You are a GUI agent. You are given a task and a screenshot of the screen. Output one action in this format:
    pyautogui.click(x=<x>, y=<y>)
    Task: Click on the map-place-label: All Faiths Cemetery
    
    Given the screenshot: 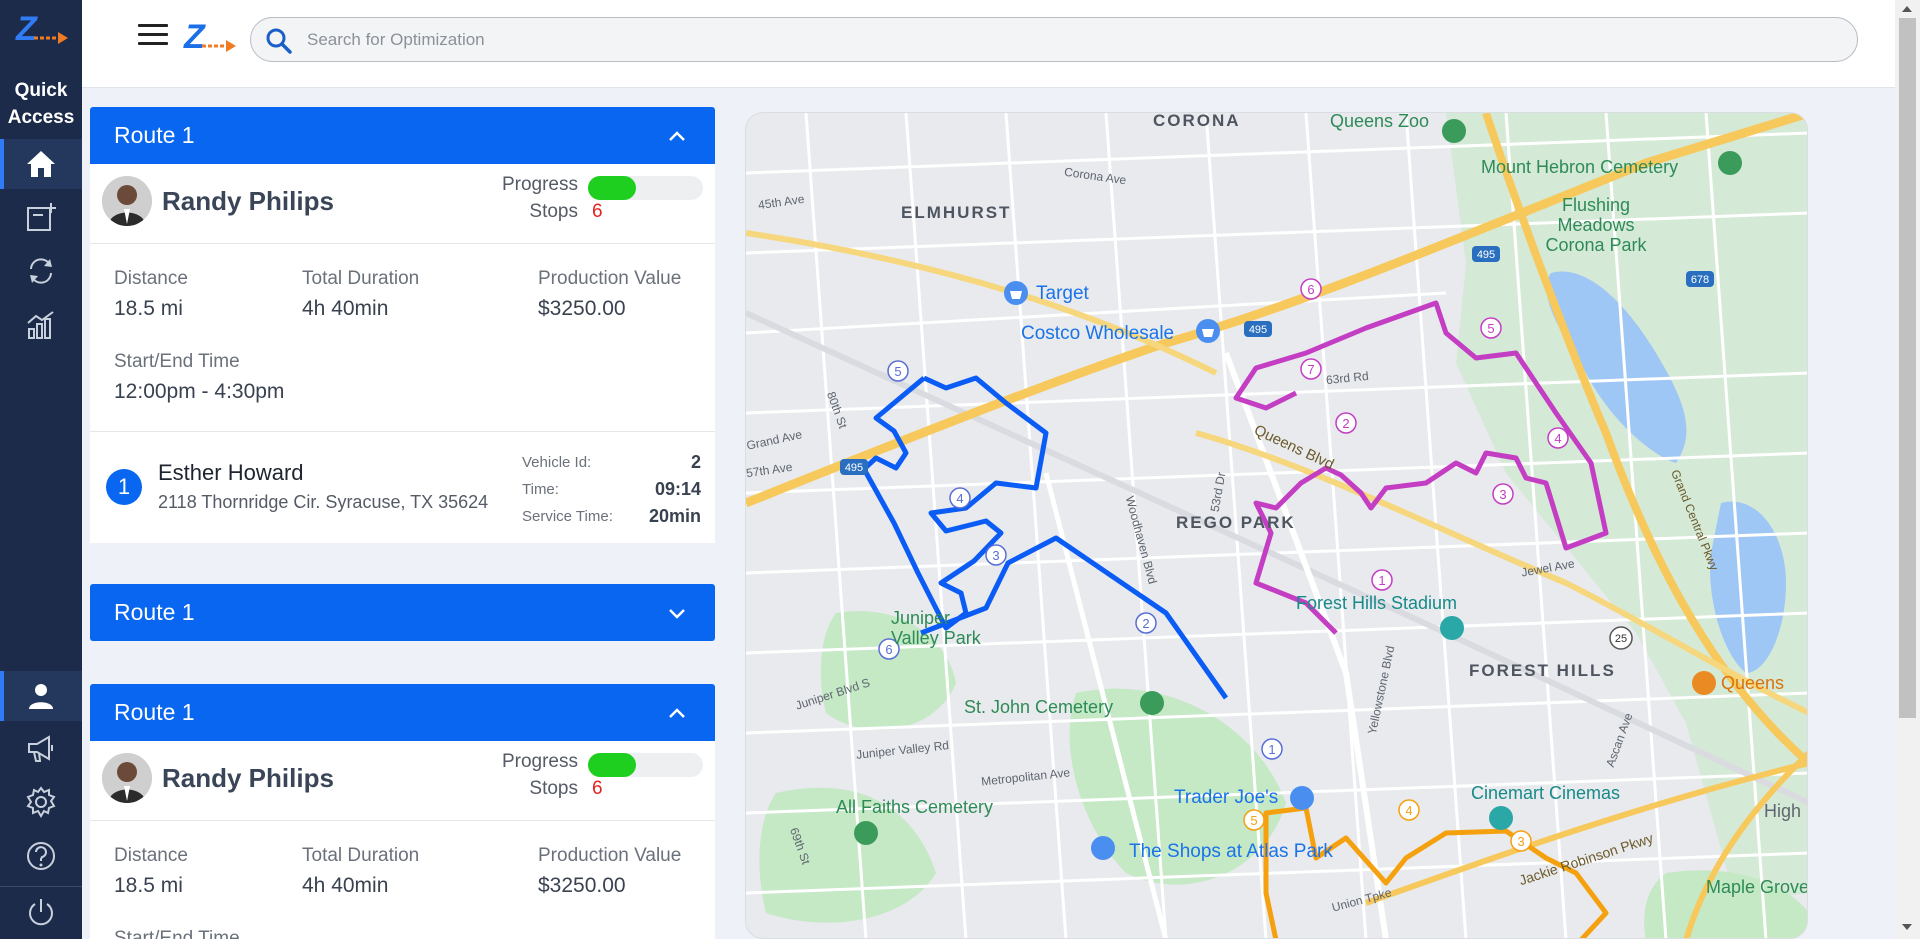 What is the action you would take?
    pyautogui.click(x=915, y=807)
    